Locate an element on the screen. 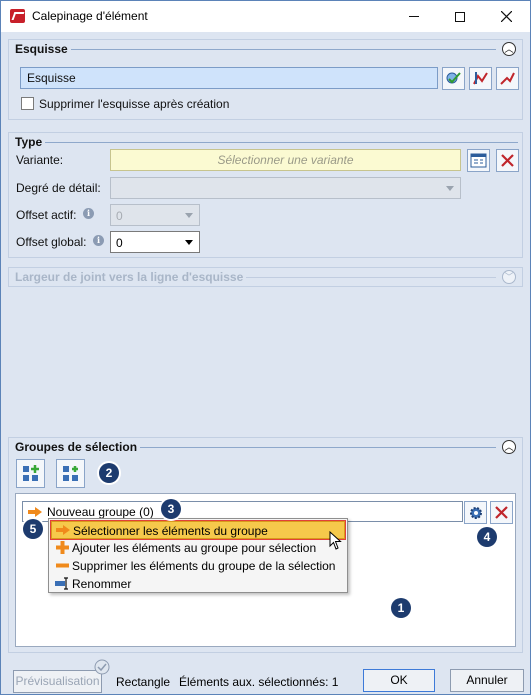 The width and height of the screenshot is (531, 695). gear-icon is located at coordinates (475, 512).